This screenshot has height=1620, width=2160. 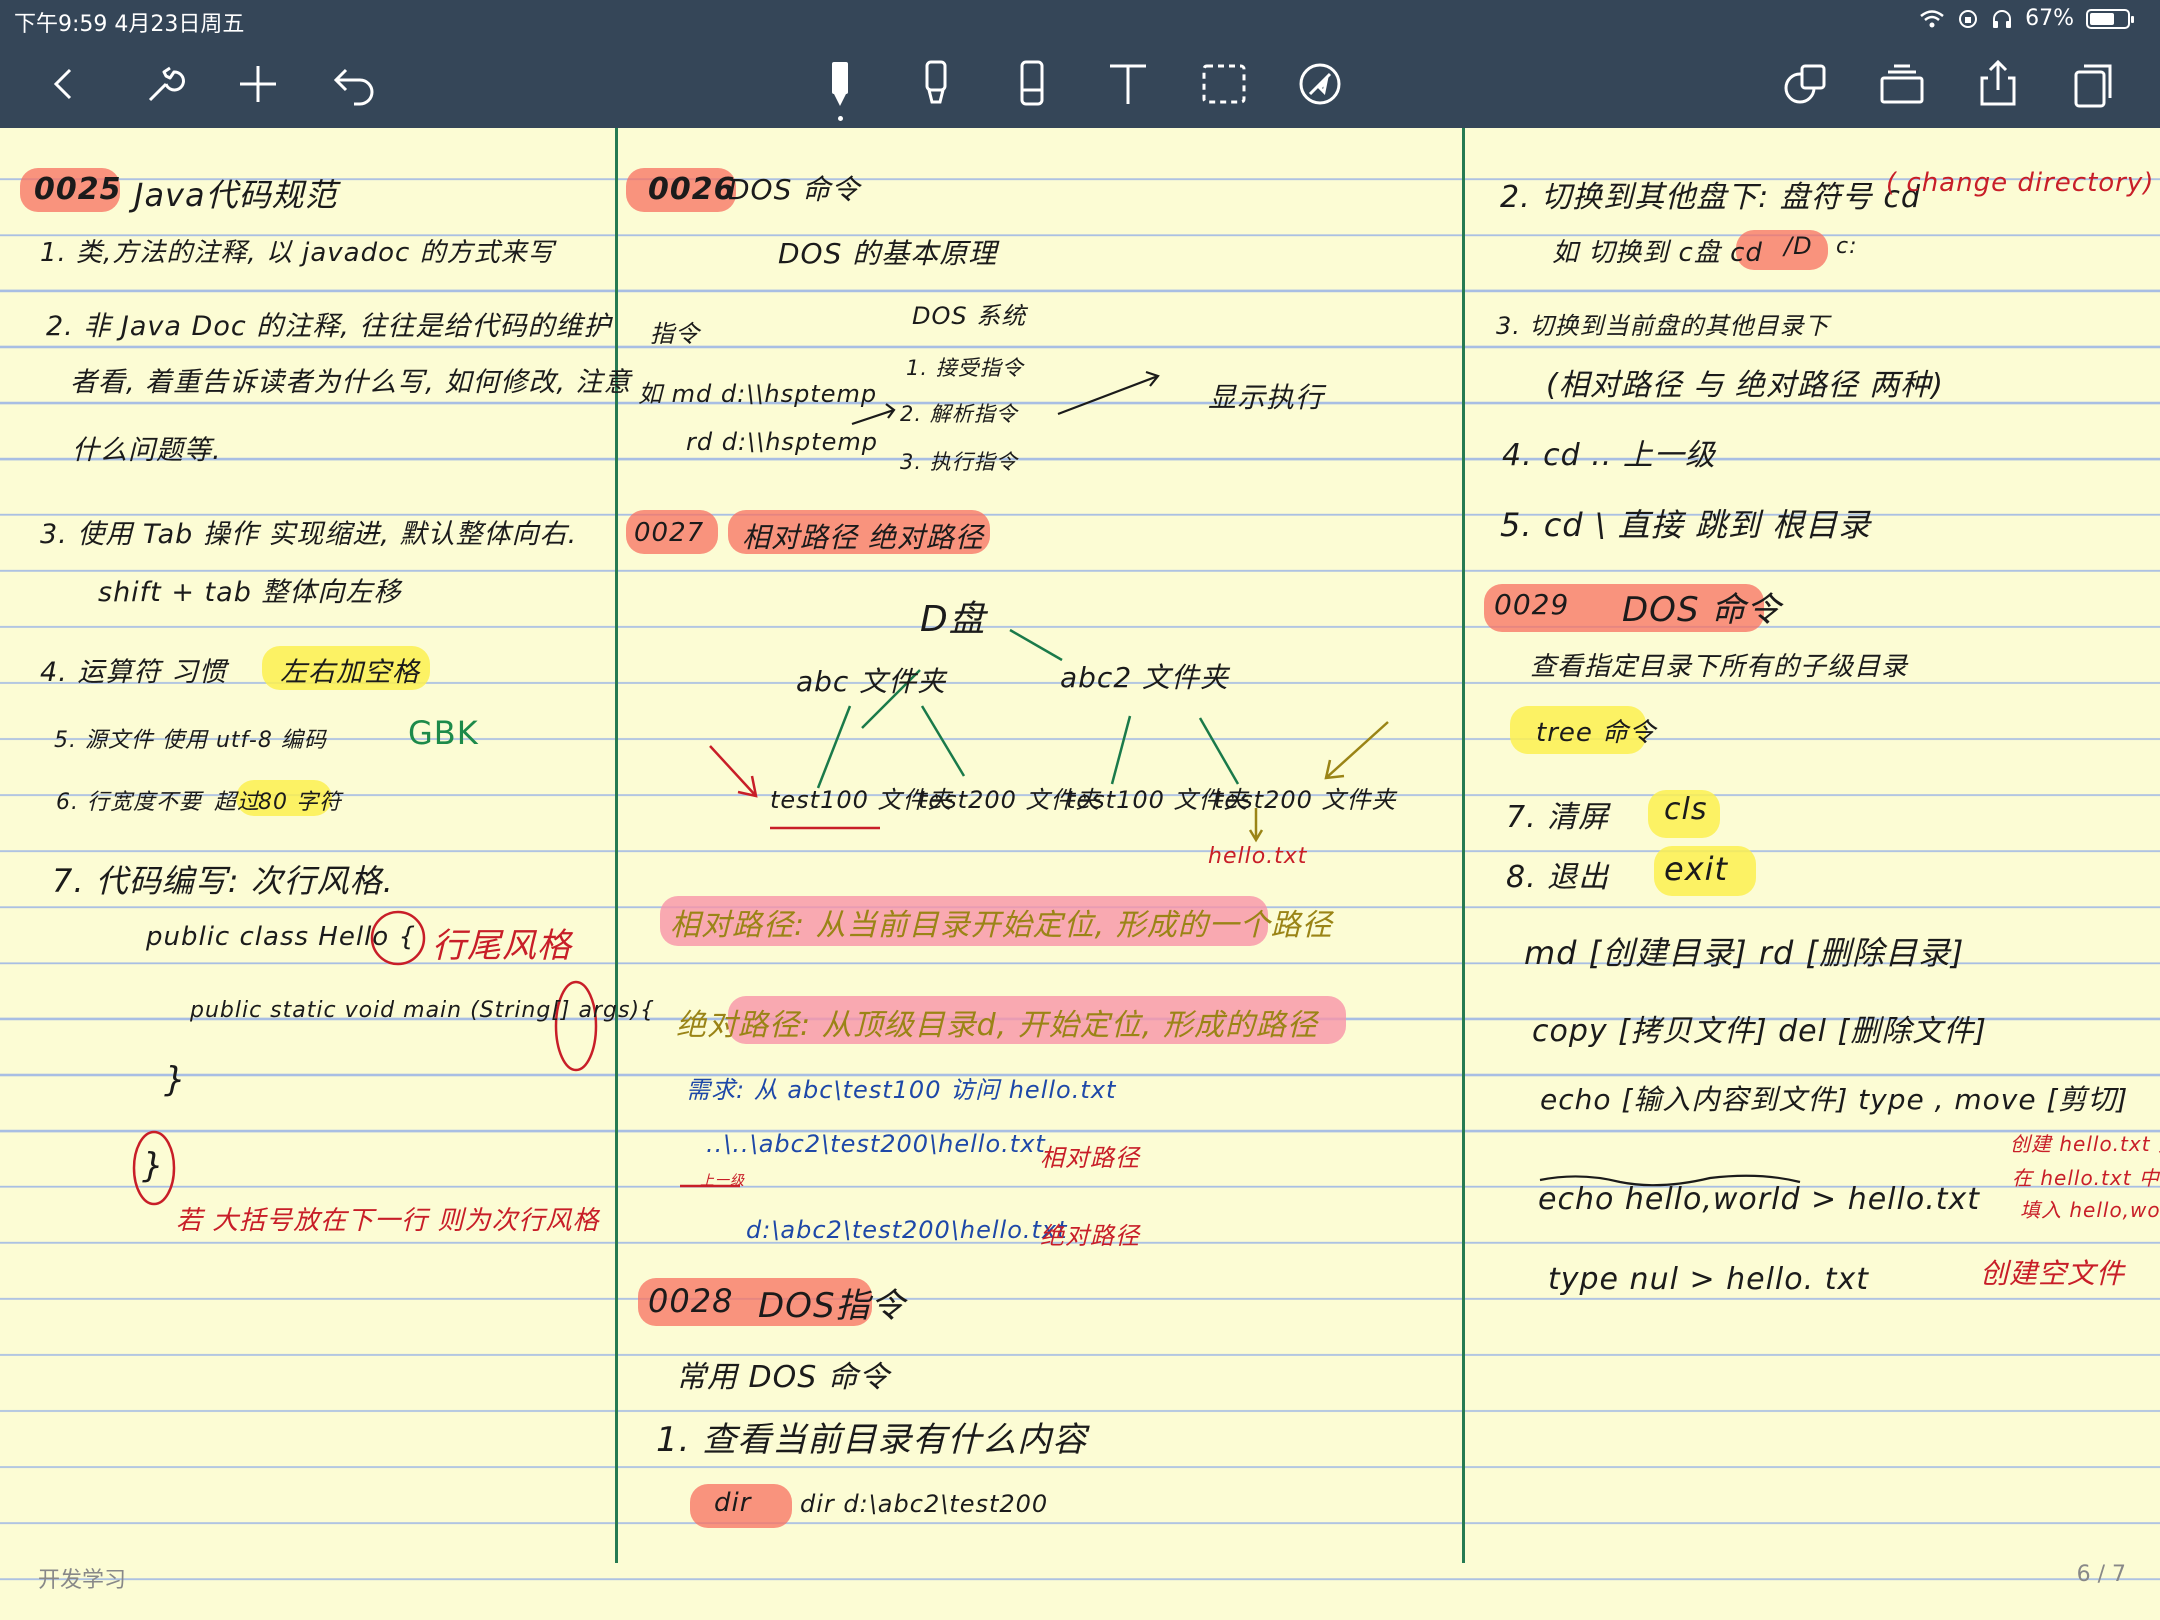 I want to click on note-highlighted: cls, so click(x=1686, y=809).